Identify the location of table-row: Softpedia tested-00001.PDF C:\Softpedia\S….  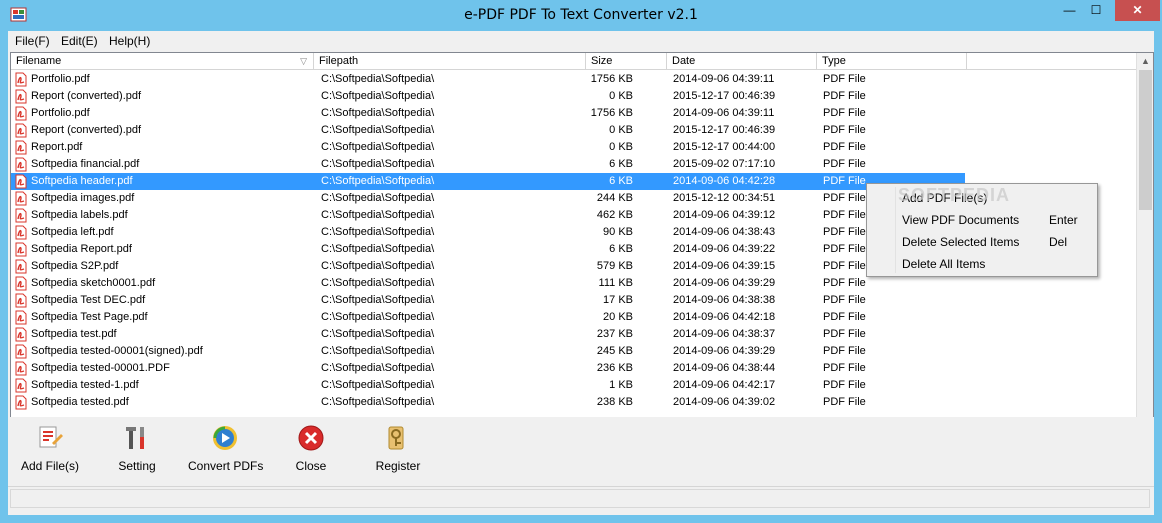
(574, 368).